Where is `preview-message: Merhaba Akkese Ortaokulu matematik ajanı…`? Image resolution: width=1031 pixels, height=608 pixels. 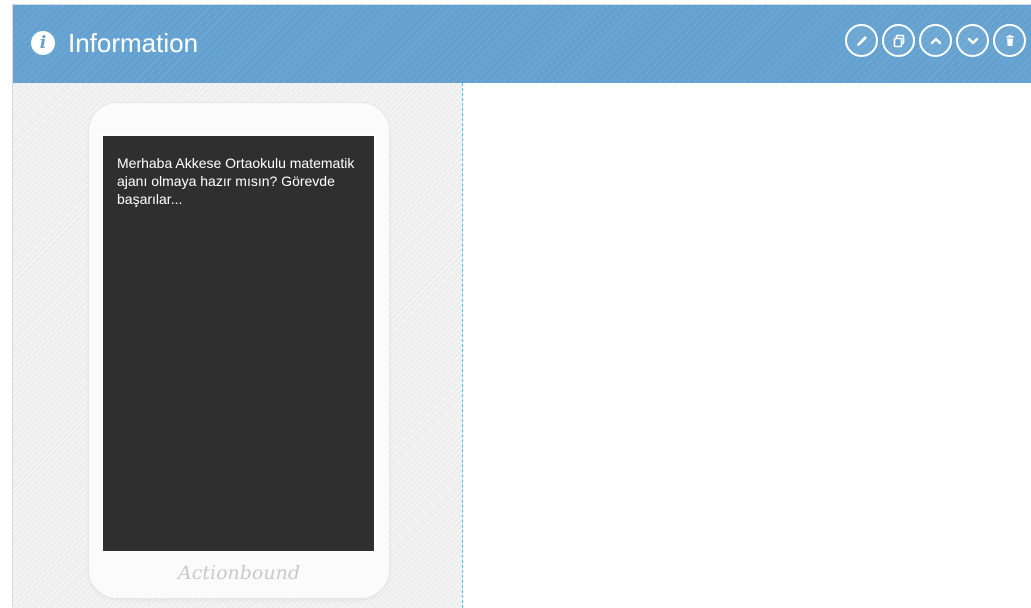 preview-message: Merhaba Akkese Ortaokulu matematik ajanı… is located at coordinates (236, 181).